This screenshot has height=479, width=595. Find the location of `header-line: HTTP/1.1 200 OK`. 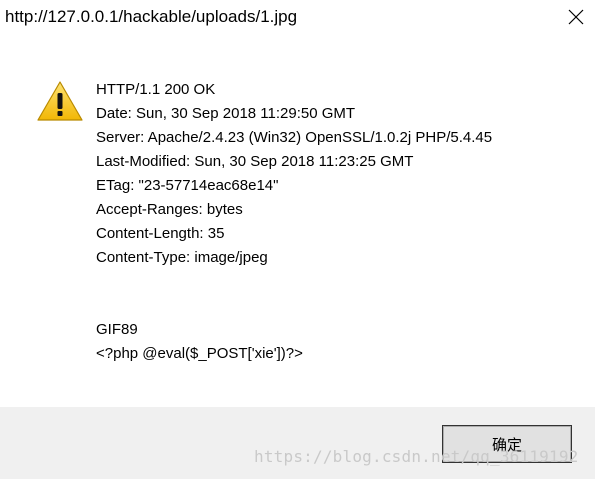

header-line: HTTP/1.1 200 OK is located at coordinates (156, 89).